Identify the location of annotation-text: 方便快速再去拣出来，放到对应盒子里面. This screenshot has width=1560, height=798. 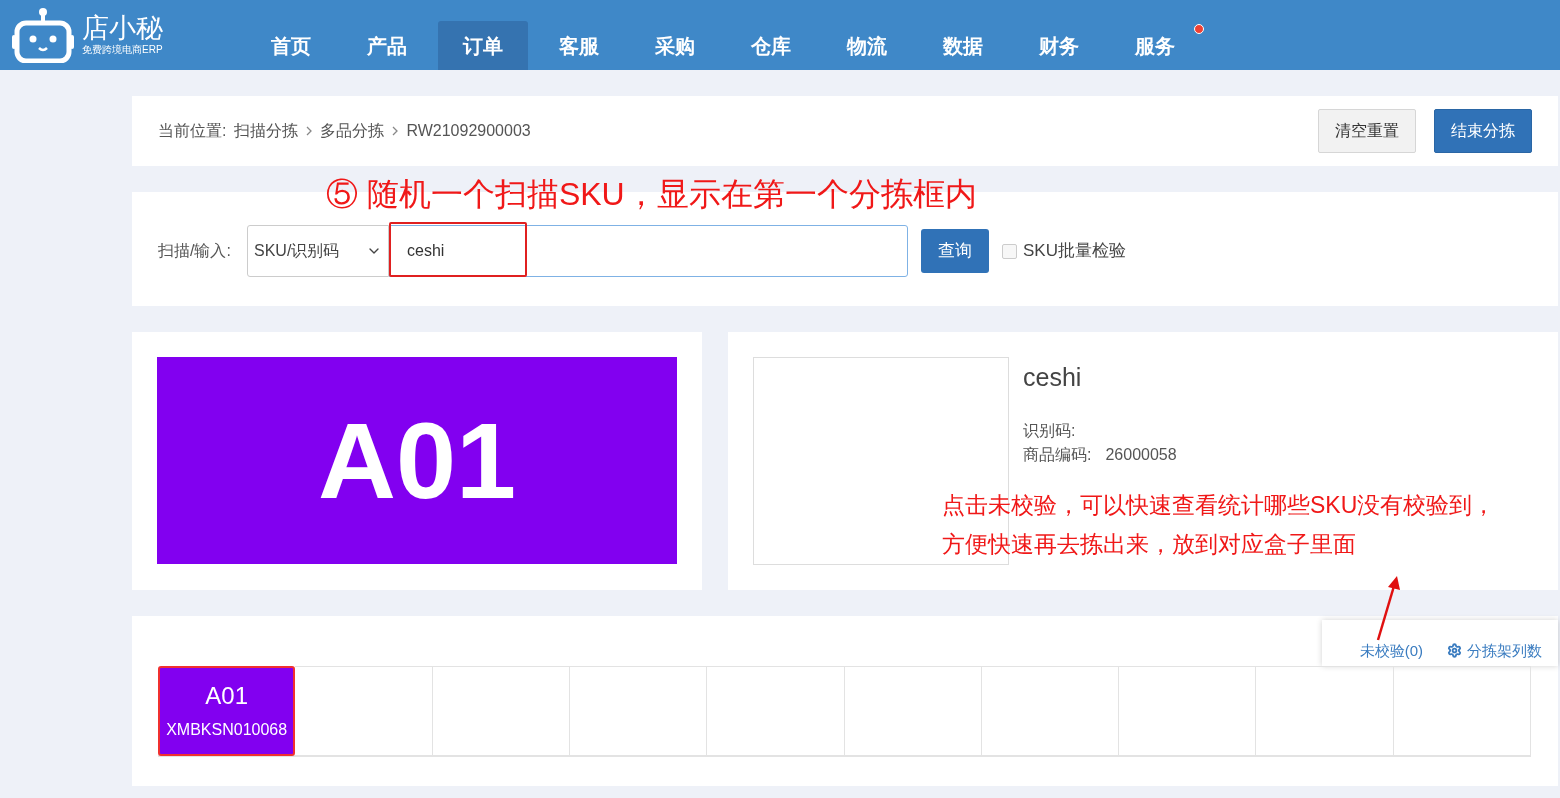
(1149, 544).